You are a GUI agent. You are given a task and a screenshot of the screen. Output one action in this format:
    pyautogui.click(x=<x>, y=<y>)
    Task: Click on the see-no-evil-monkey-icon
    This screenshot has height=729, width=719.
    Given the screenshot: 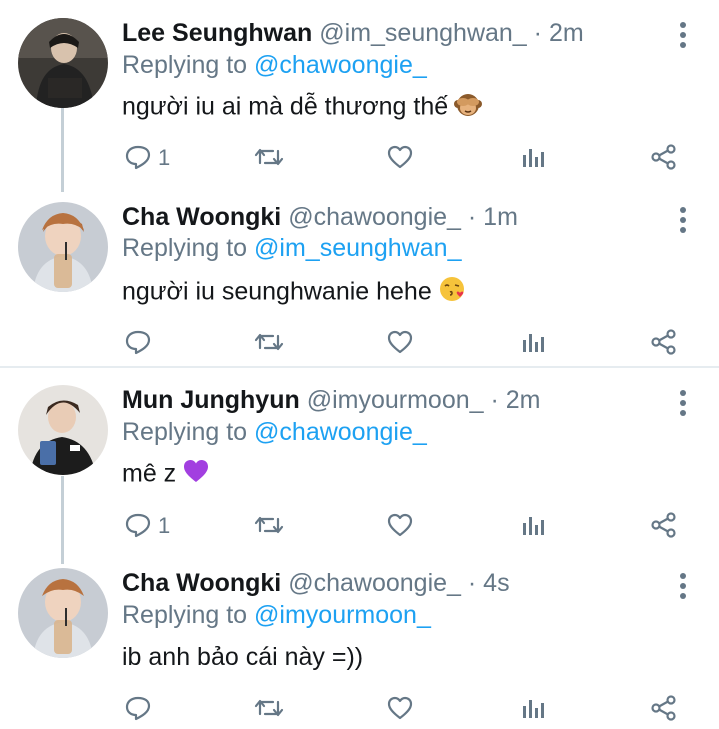 What is the action you would take?
    pyautogui.click(x=468, y=108)
    